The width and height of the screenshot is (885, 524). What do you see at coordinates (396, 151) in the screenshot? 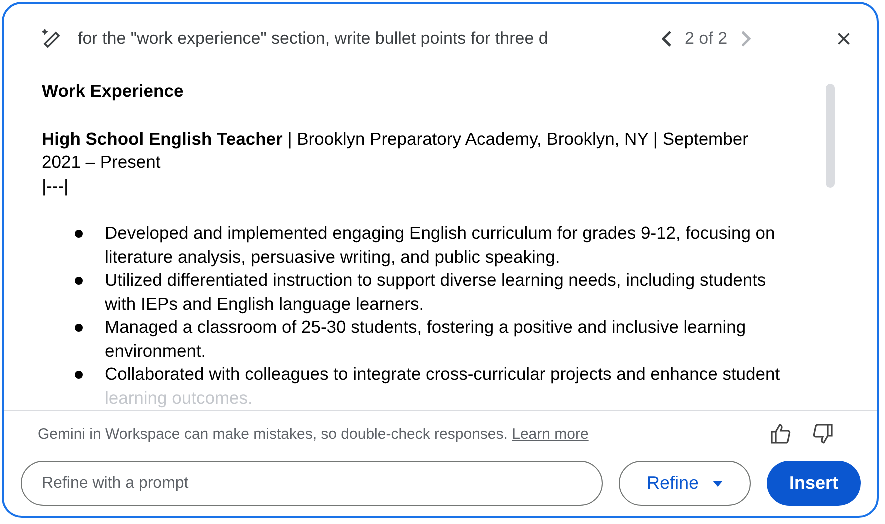
I see `job-line: High School English Teacher | Brooklyn Preparatory Academy, Brooklyn, NY | September 2021 – Present` at bounding box center [396, 151].